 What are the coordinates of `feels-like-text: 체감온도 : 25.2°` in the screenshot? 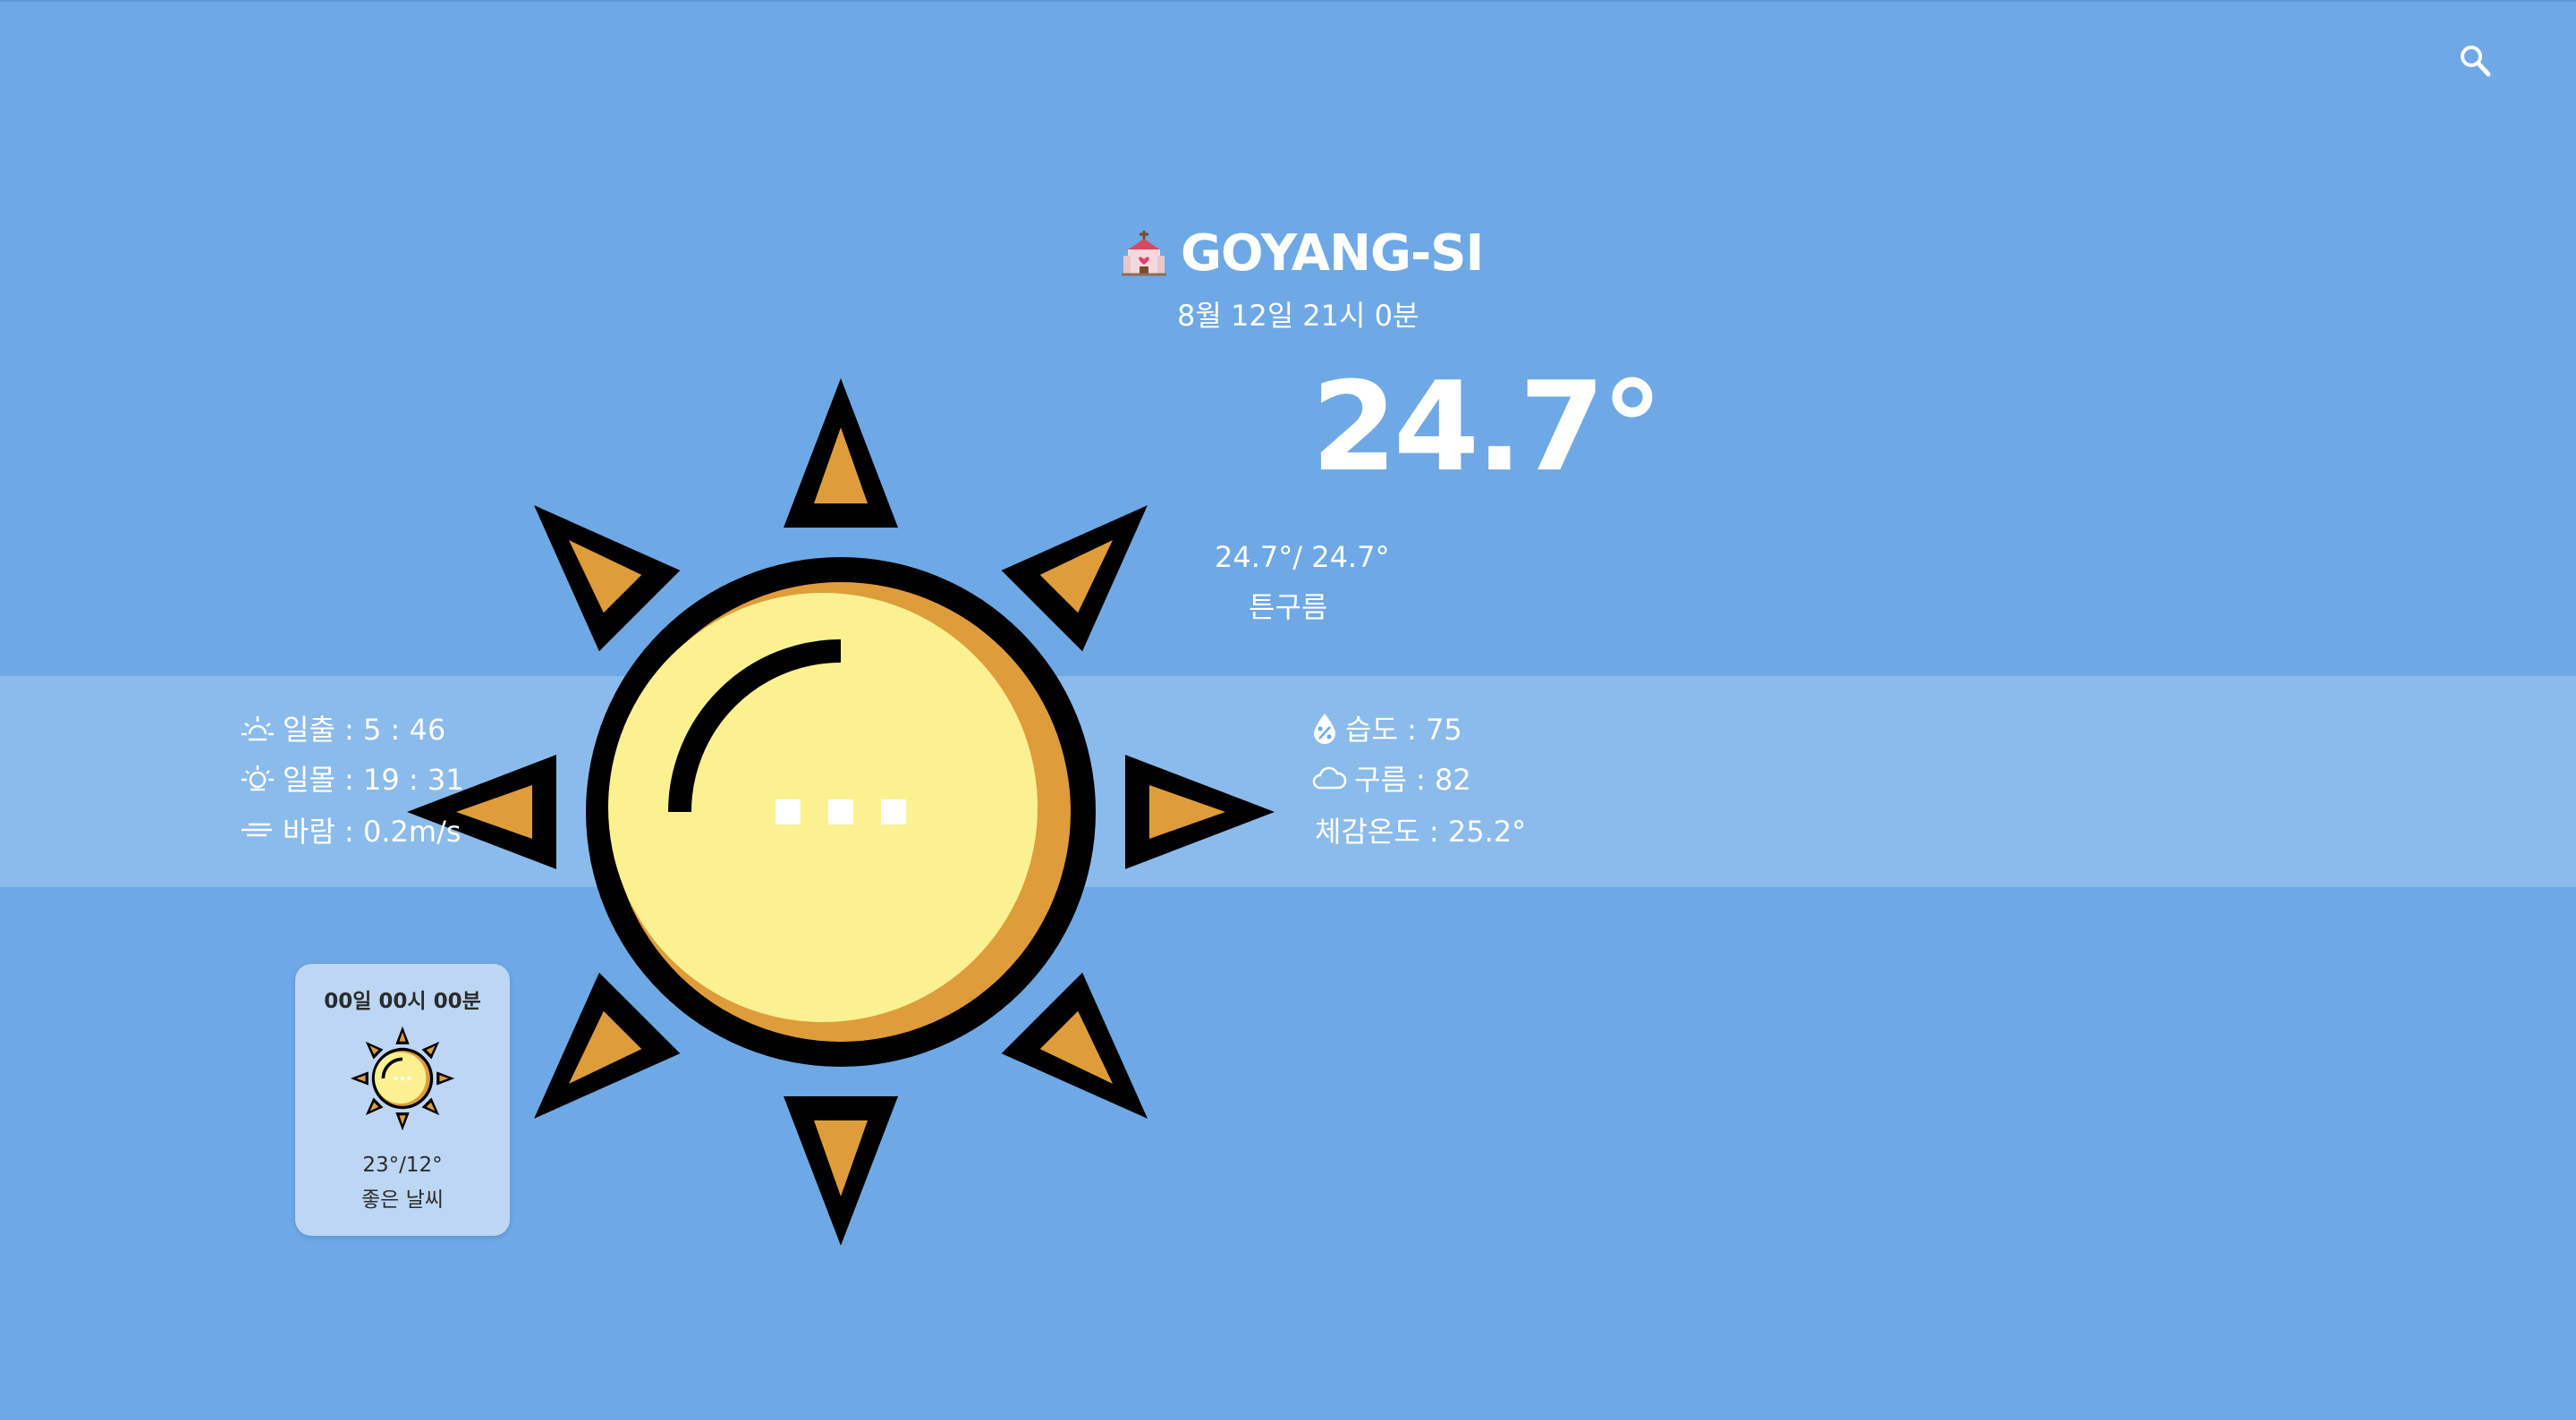 It's located at (1421, 832).